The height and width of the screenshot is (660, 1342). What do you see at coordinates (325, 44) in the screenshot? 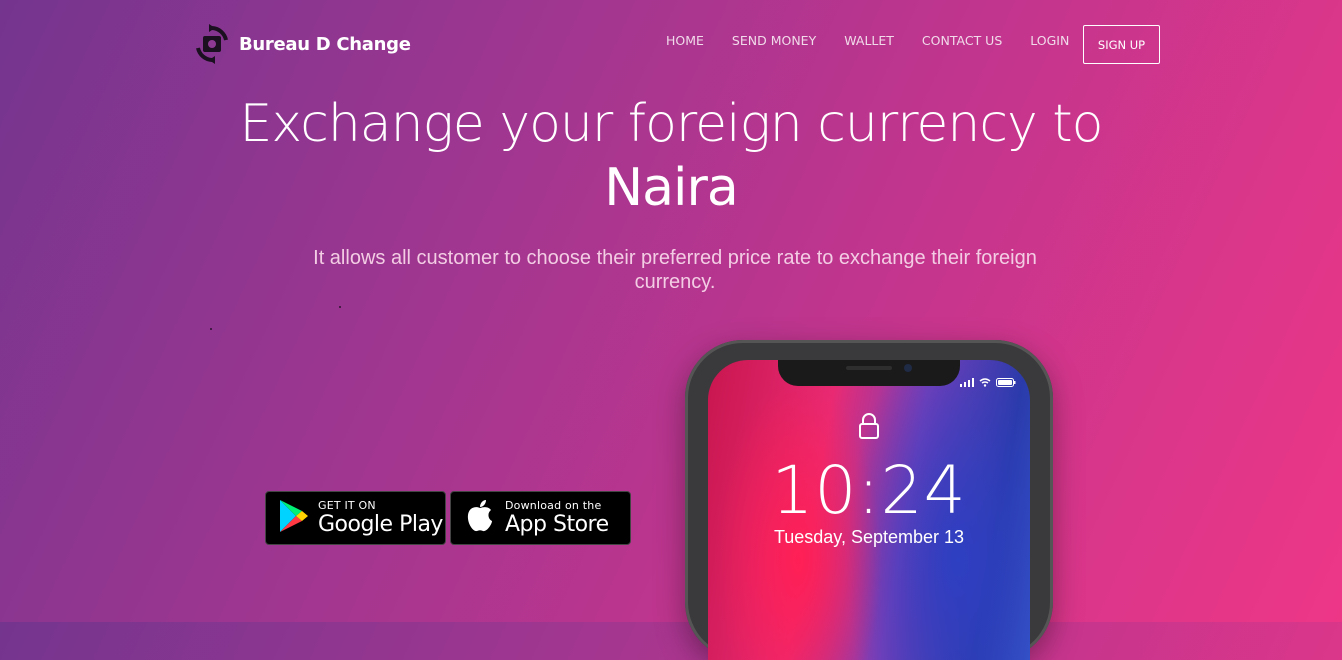
I see `brand-name: Bureau D Change` at bounding box center [325, 44].